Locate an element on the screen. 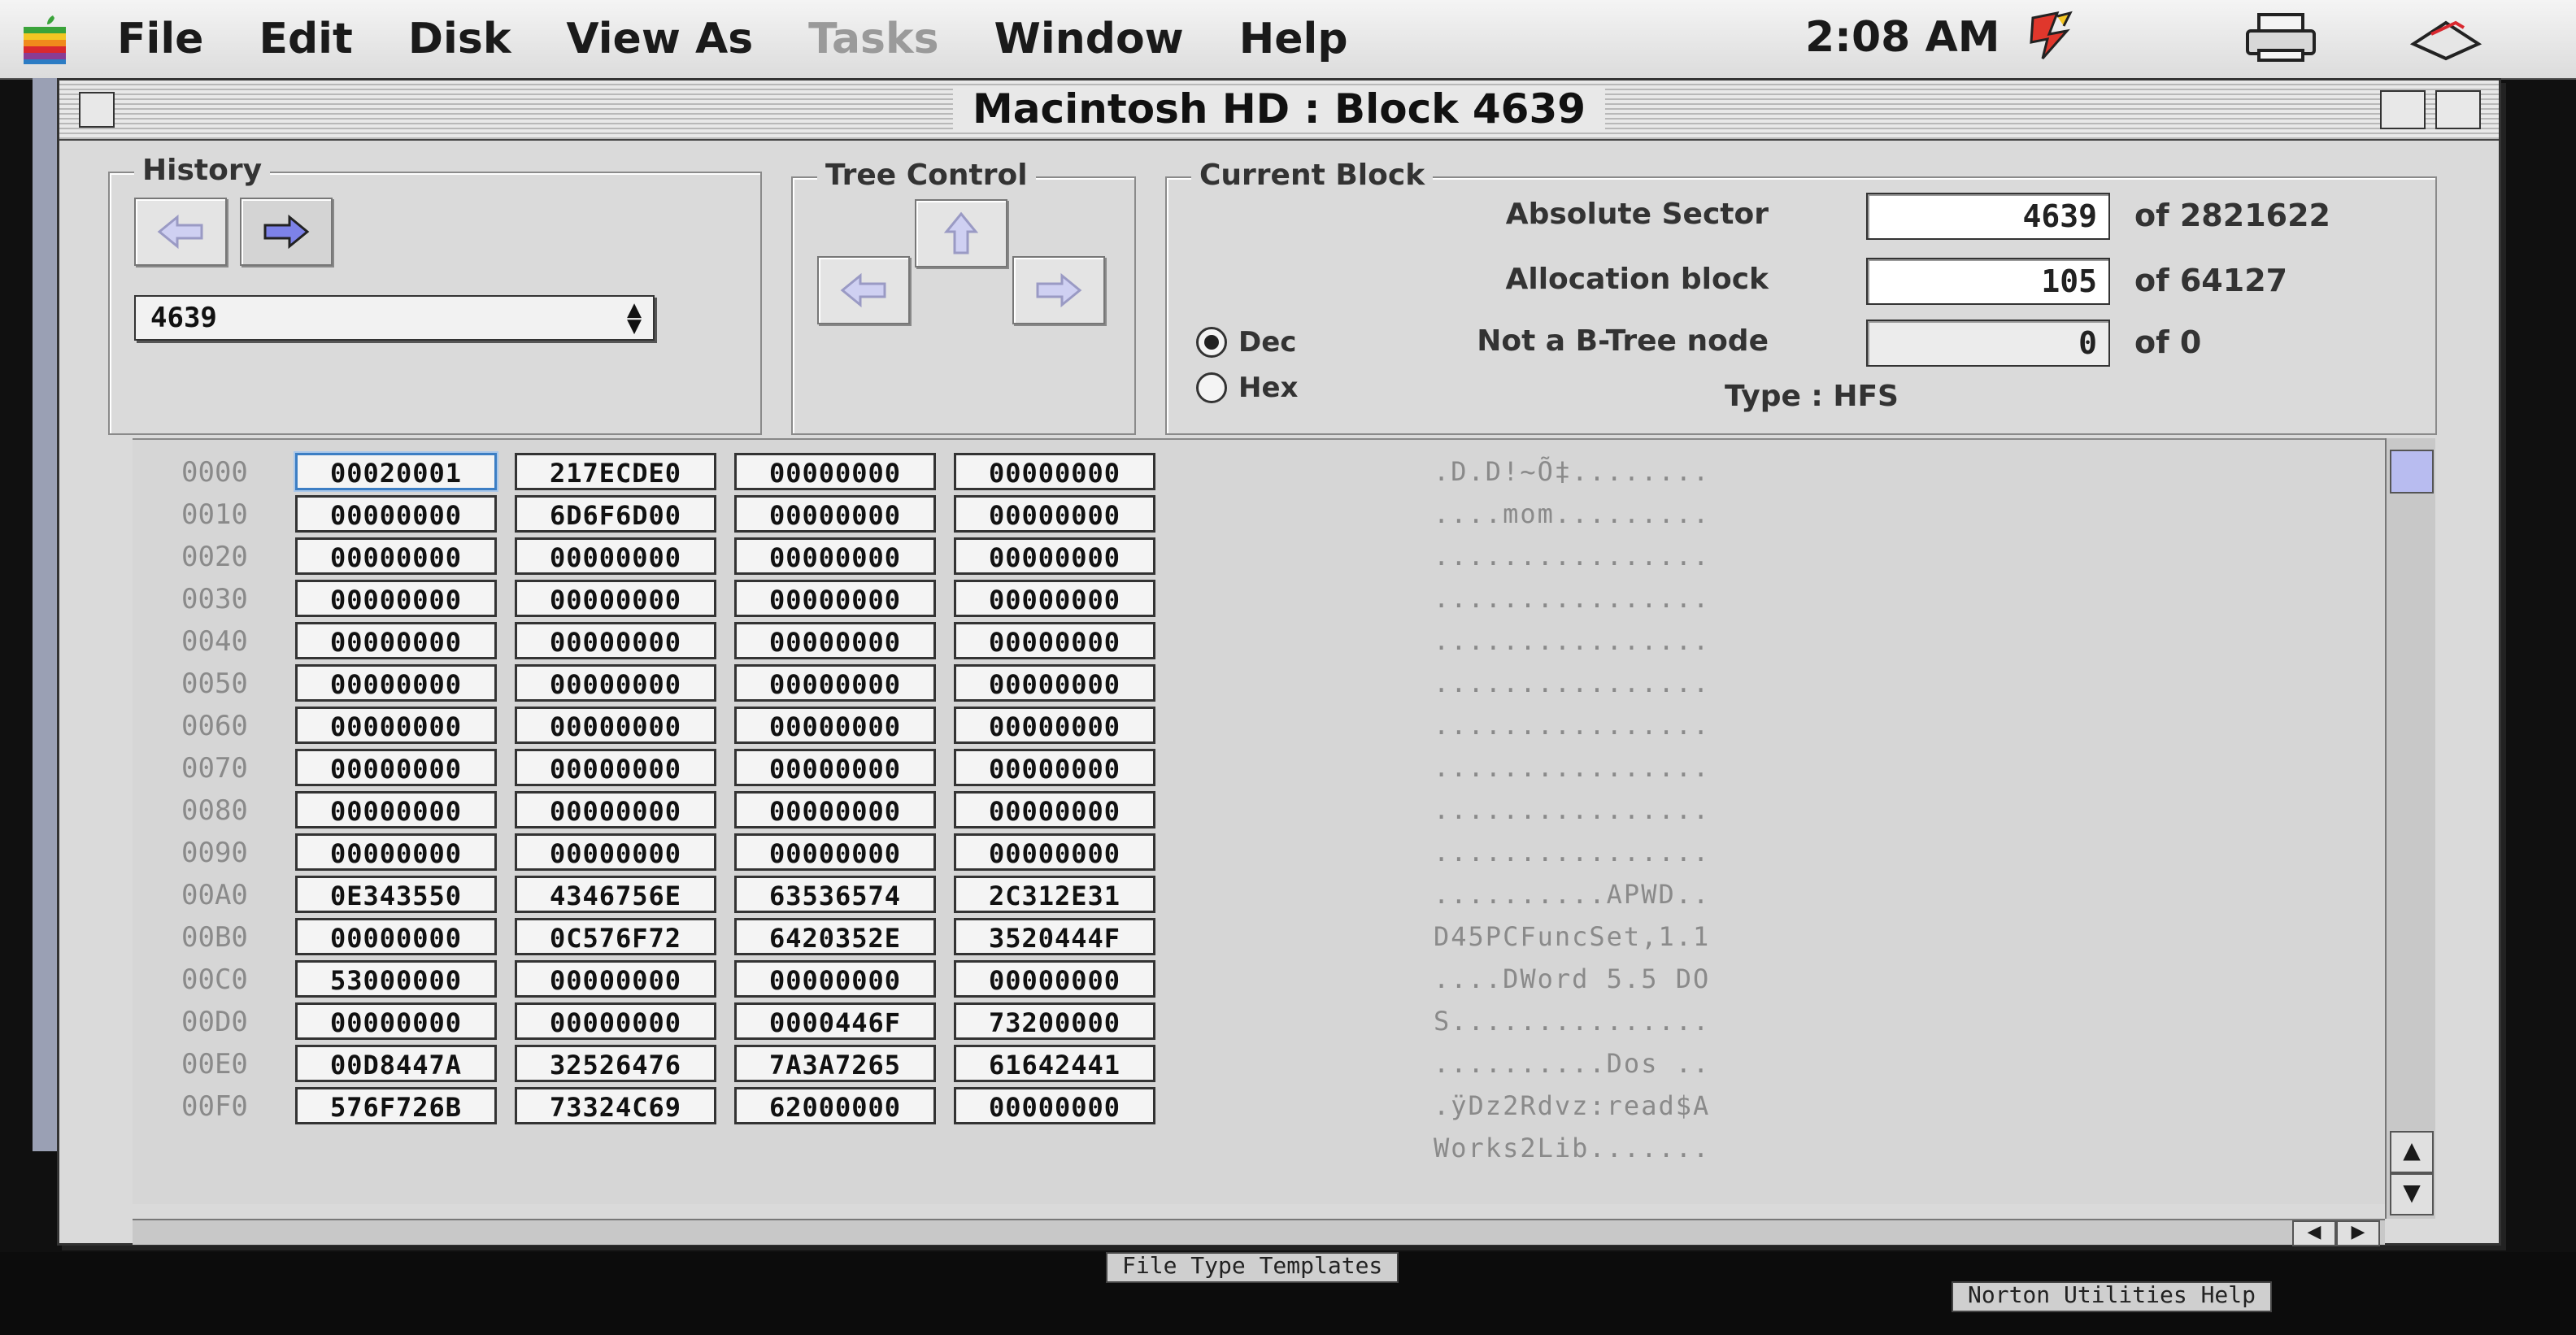 This screenshot has width=2576, height=1335. ascii-dump-line: ....DWord 5.5 DO is located at coordinates (1572, 978).